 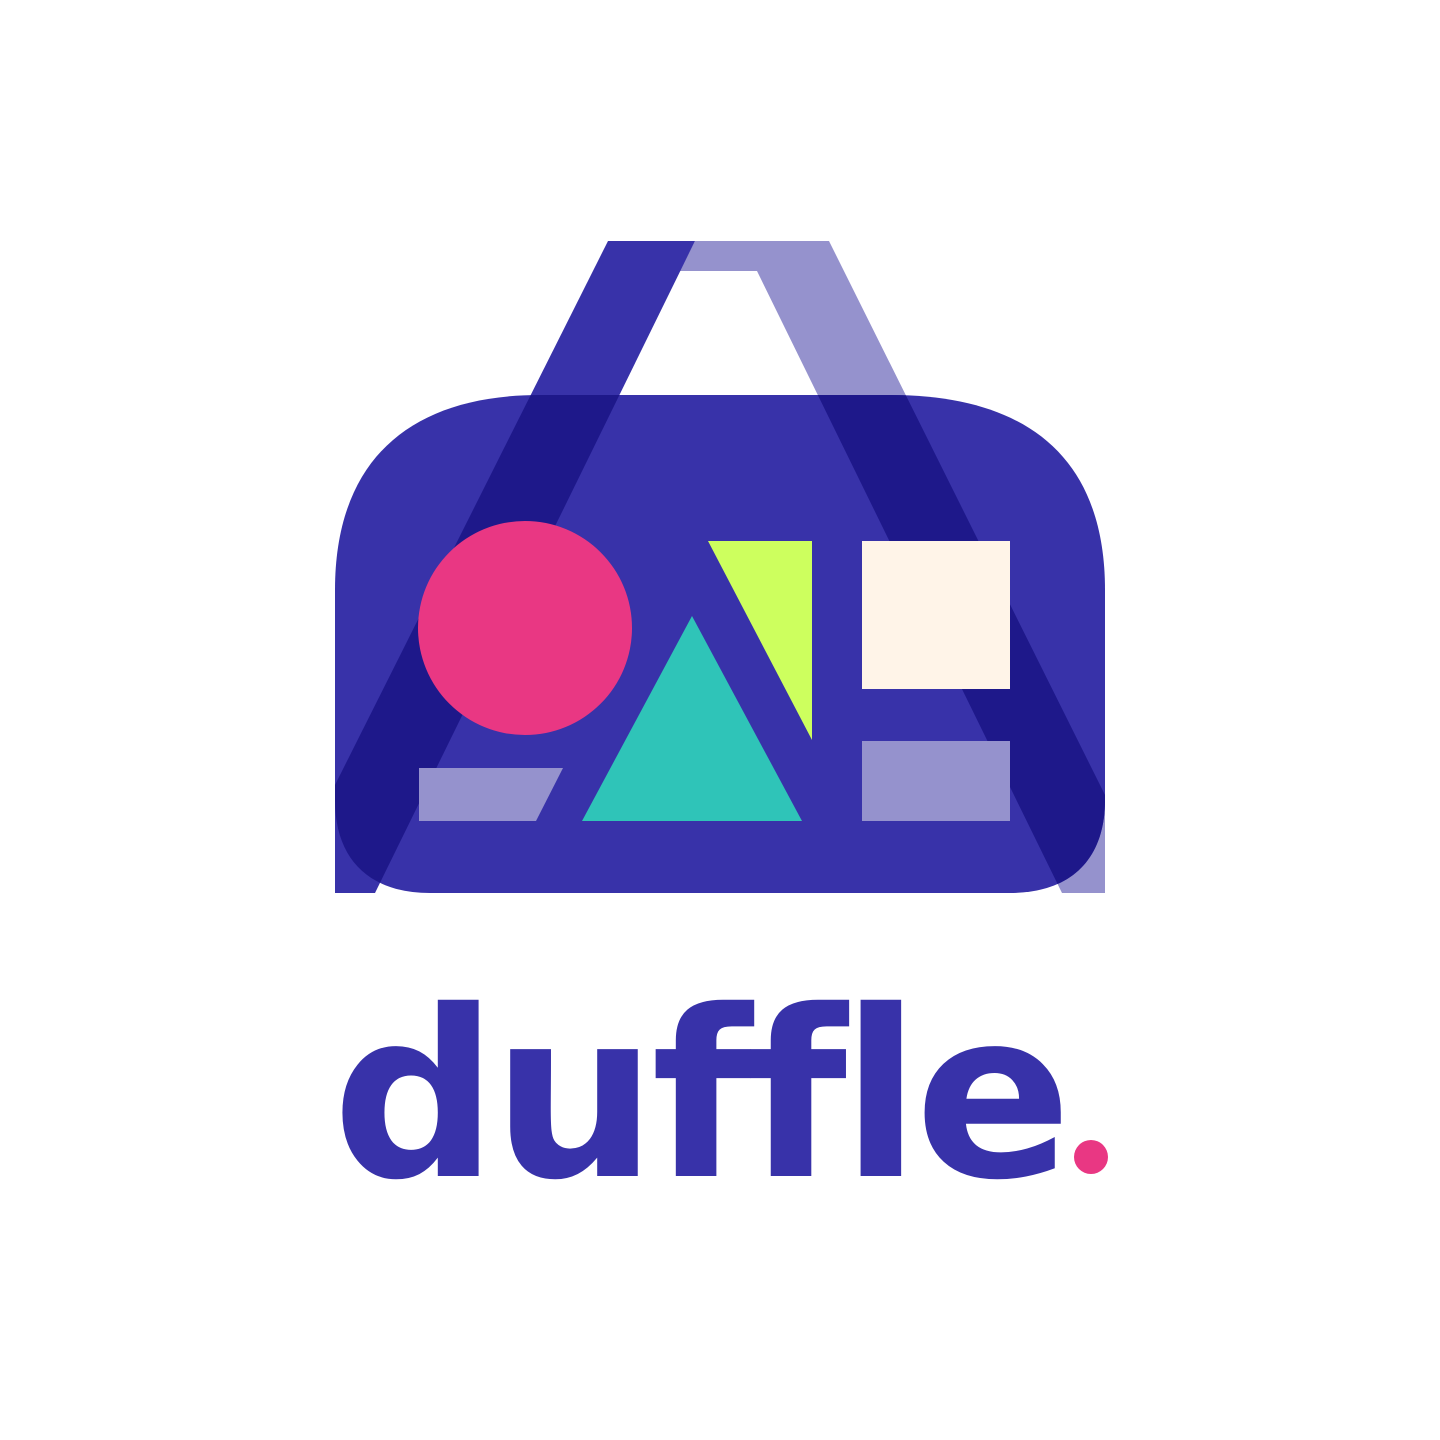 I want to click on pink-circle, so click(x=525, y=628).